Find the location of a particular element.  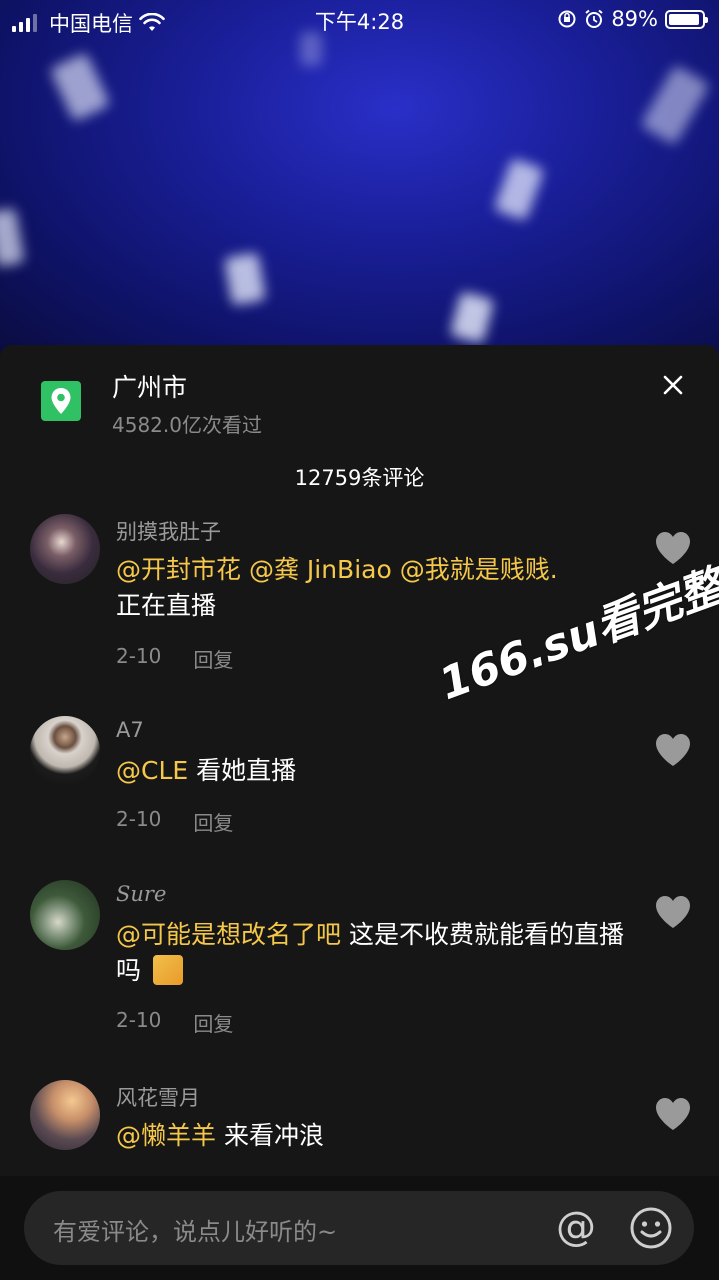

location-pin-icon is located at coordinates (61, 401).